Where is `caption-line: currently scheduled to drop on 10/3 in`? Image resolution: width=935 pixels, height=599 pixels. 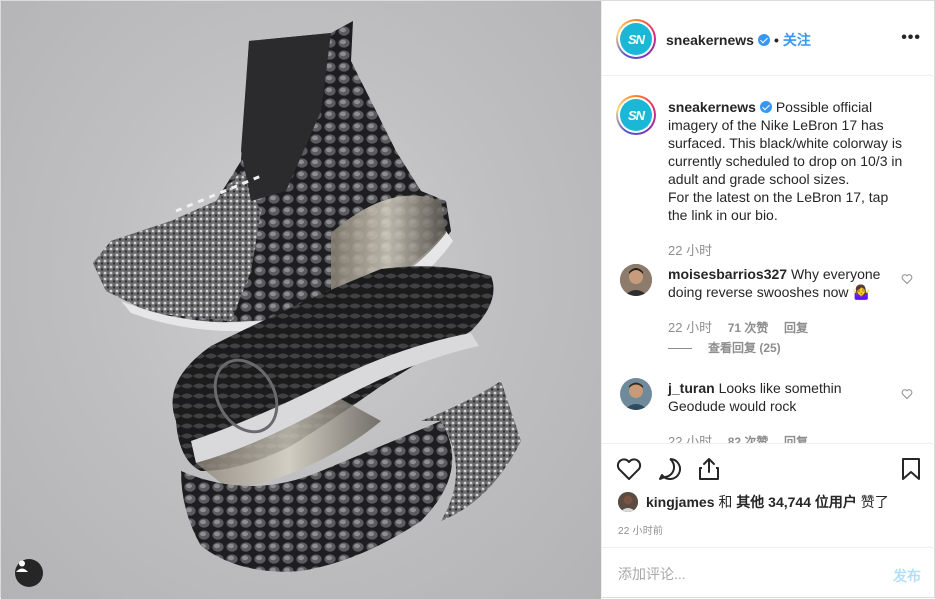 caption-line: currently scheduled to drop on 10/3 in is located at coordinates (785, 161).